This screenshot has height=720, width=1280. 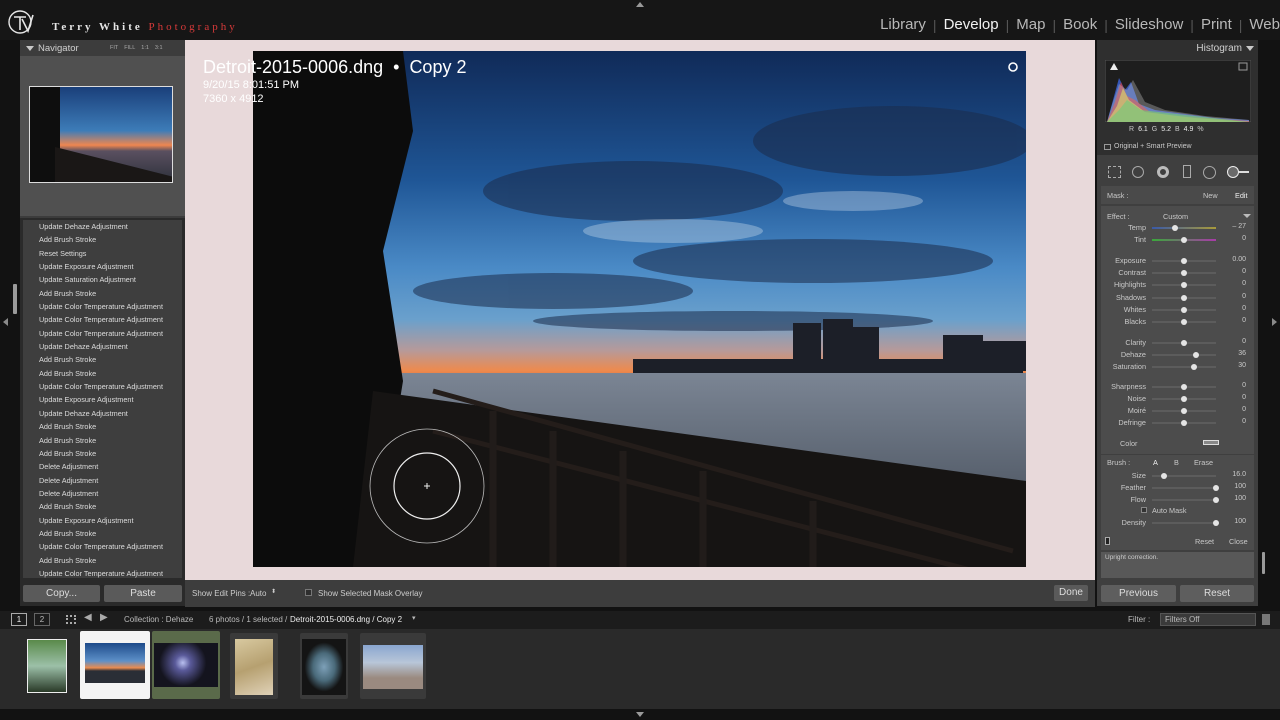 What do you see at coordinates (5, 322) in the screenshot?
I see `collapse-left-panel-icon` at bounding box center [5, 322].